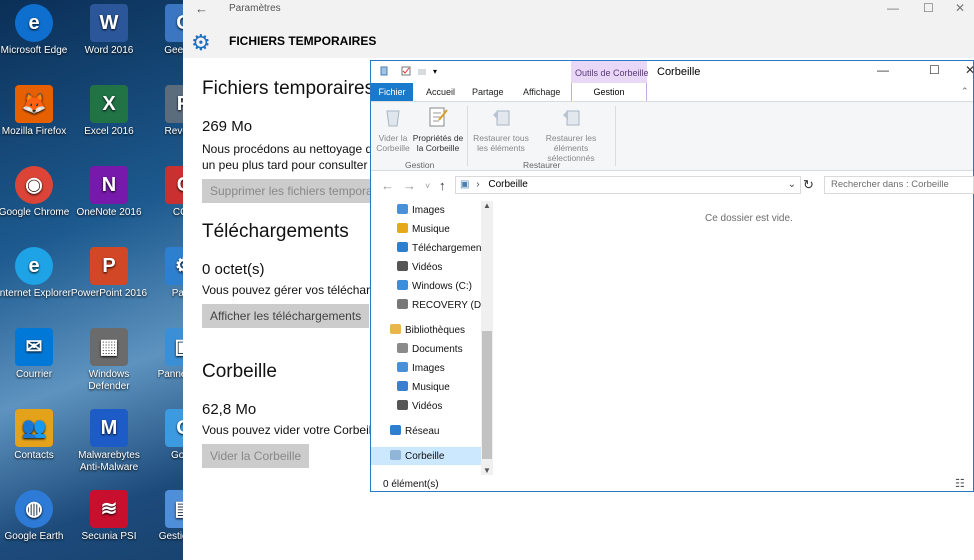  I want to click on desktop-icon: R Revo Un, so click(164, 111).